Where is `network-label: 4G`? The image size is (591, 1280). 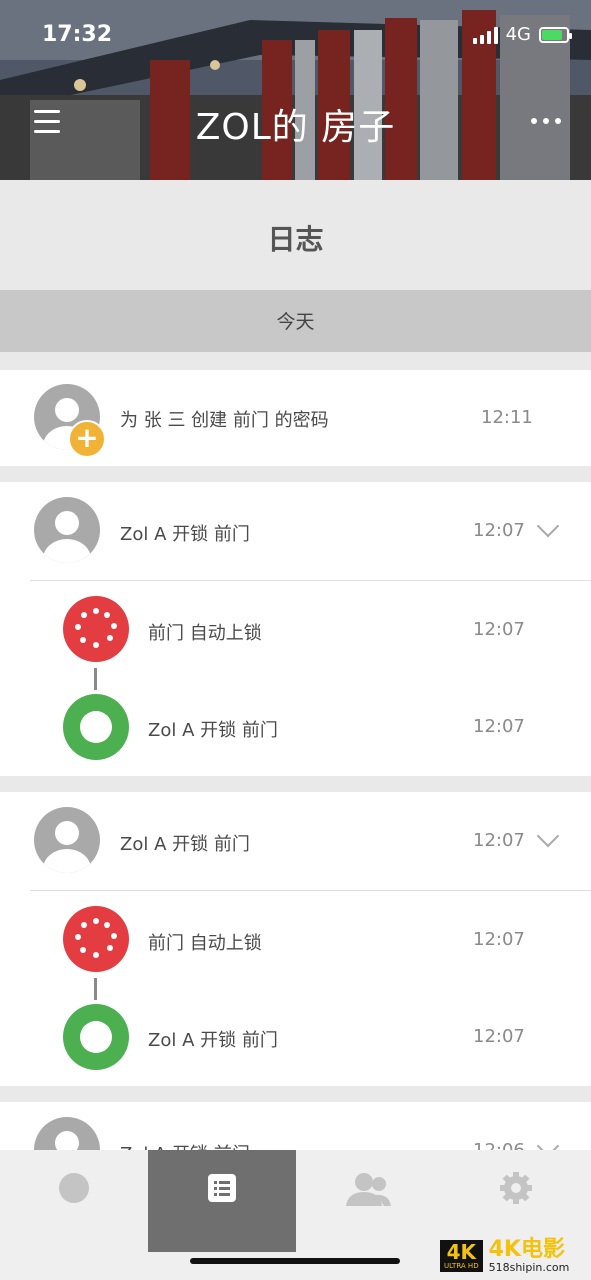 network-label: 4G is located at coordinates (518, 34).